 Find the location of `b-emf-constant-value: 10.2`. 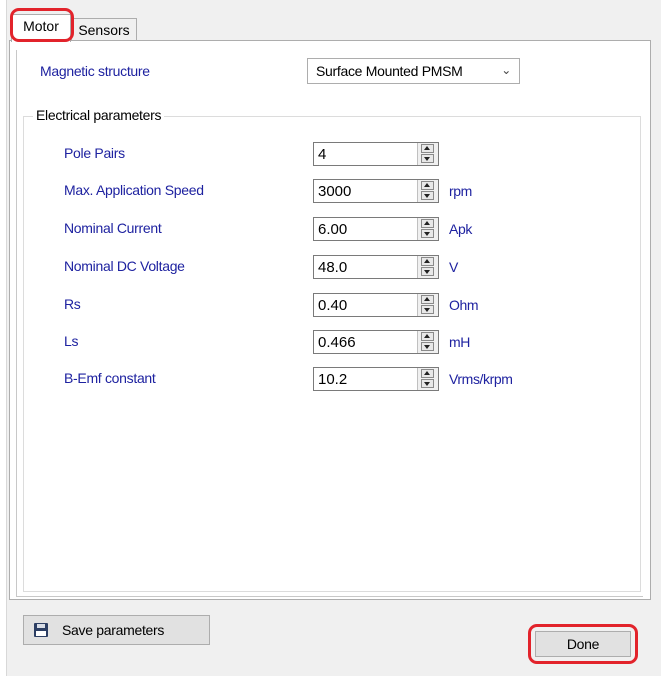

b-emf-constant-value: 10.2 is located at coordinates (332, 379).